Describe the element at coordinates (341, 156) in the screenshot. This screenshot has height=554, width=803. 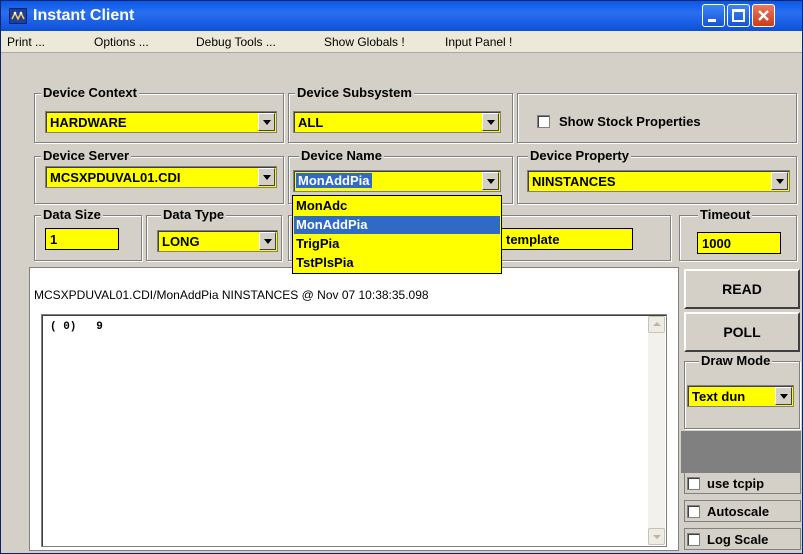
I see `device-name-label: Device Name` at that location.